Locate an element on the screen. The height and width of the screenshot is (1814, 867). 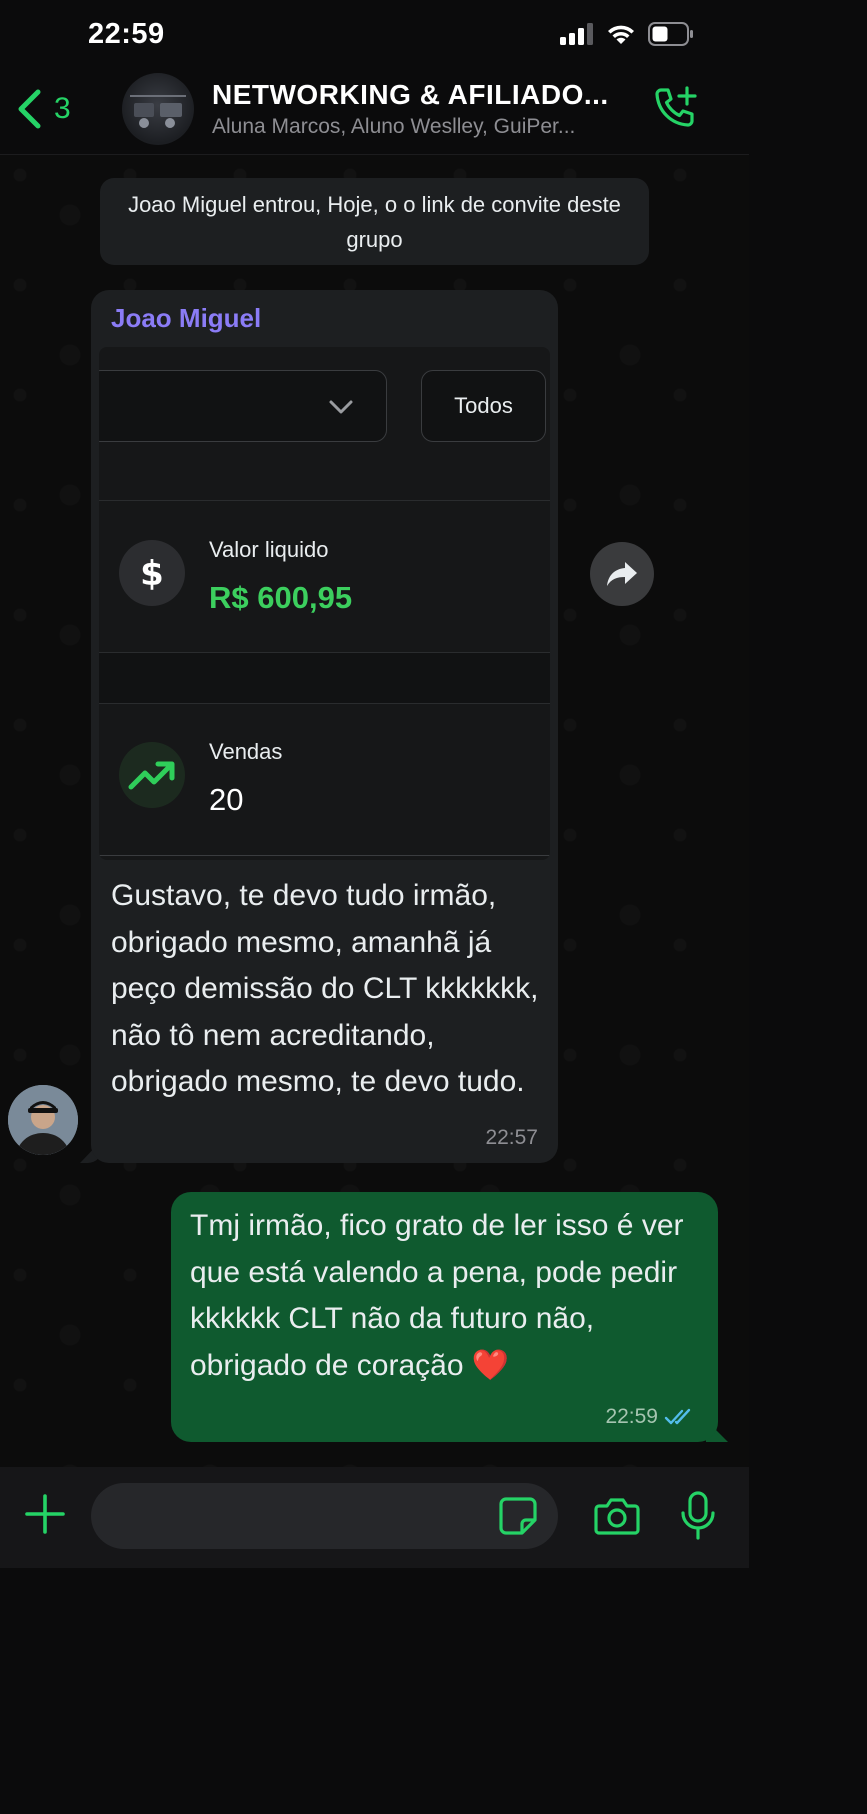
status-bar: 22:59 is located at coordinates (374, 35).